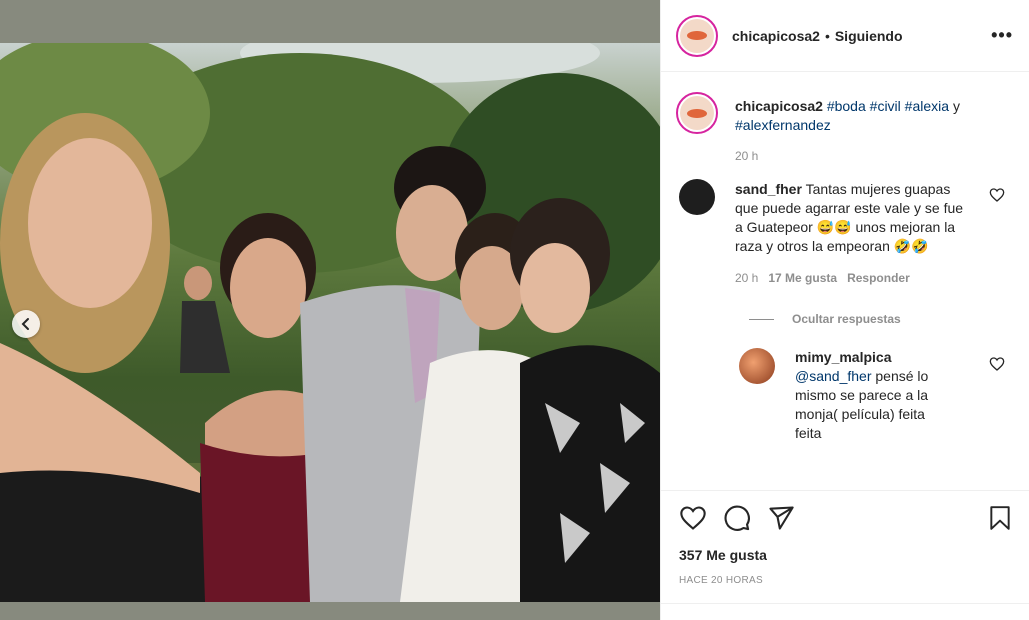 The width and height of the screenshot is (1029, 620). I want to click on comment-time: 20 h, so click(746, 278).